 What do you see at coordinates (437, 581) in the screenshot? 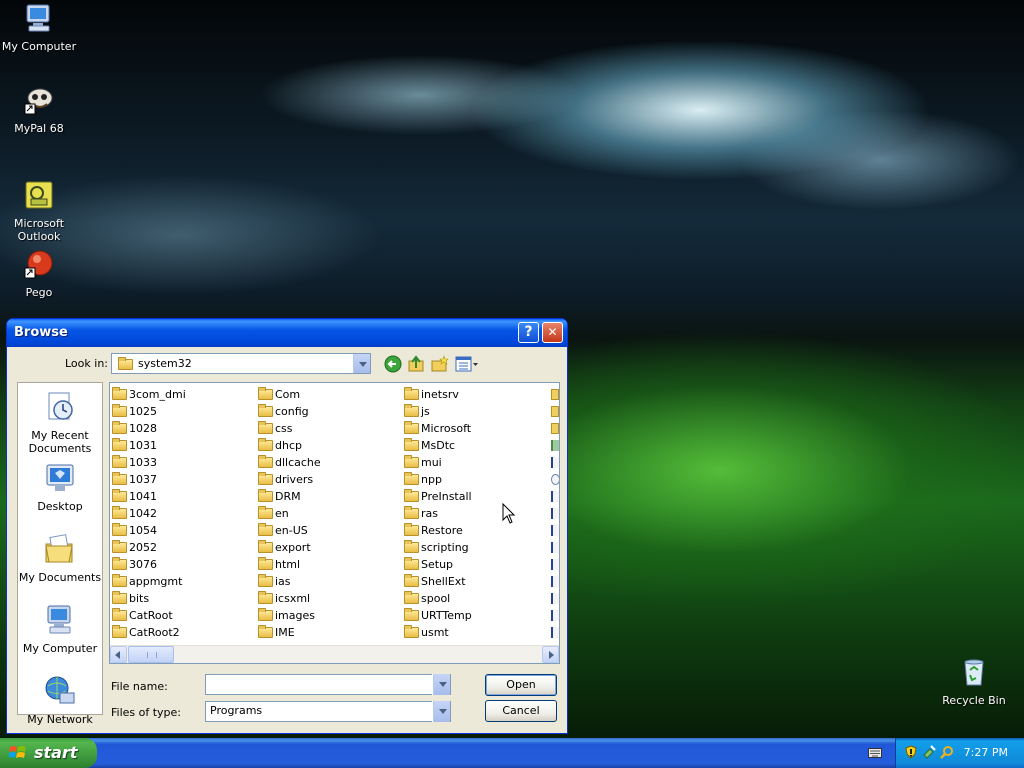
I see `folder-item: ShellExt` at bounding box center [437, 581].